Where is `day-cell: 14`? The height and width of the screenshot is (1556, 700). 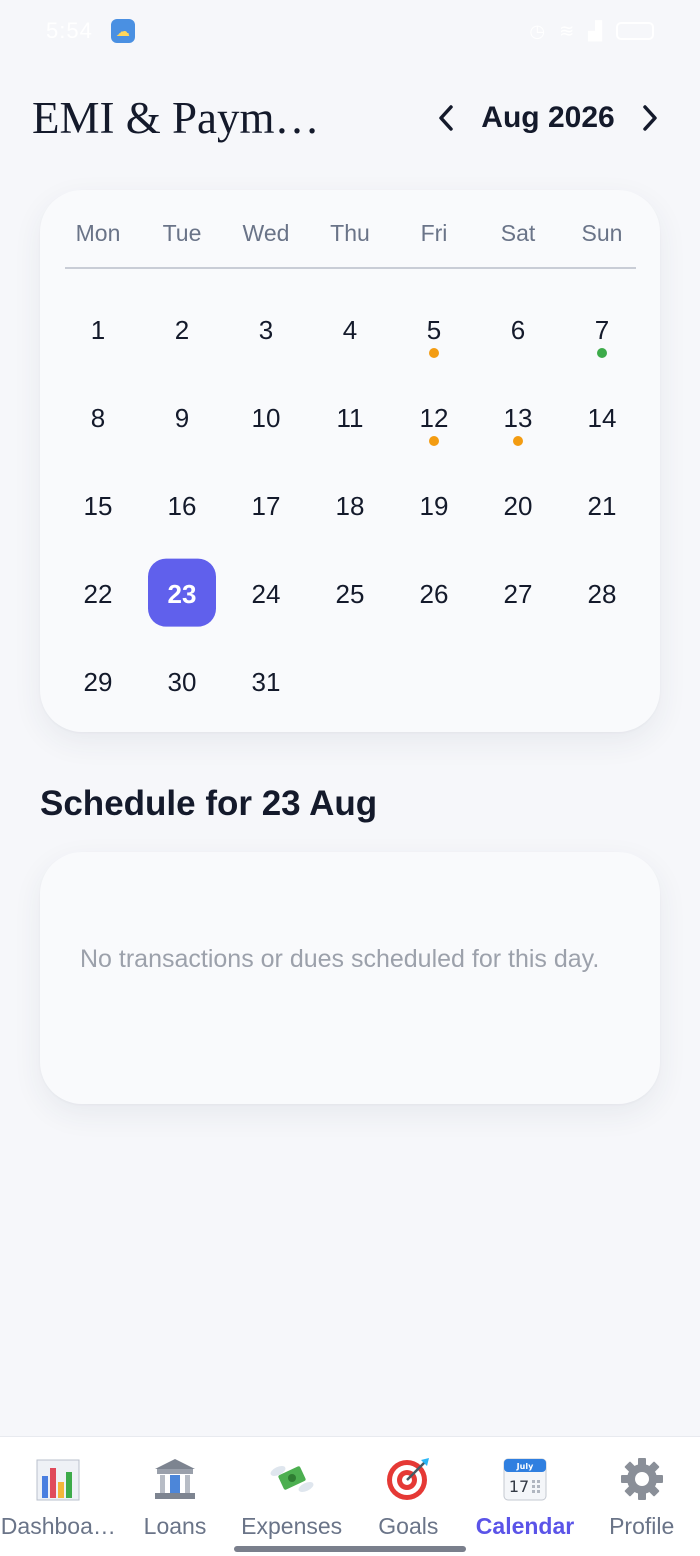
day-cell: 14 is located at coordinates (602, 418).